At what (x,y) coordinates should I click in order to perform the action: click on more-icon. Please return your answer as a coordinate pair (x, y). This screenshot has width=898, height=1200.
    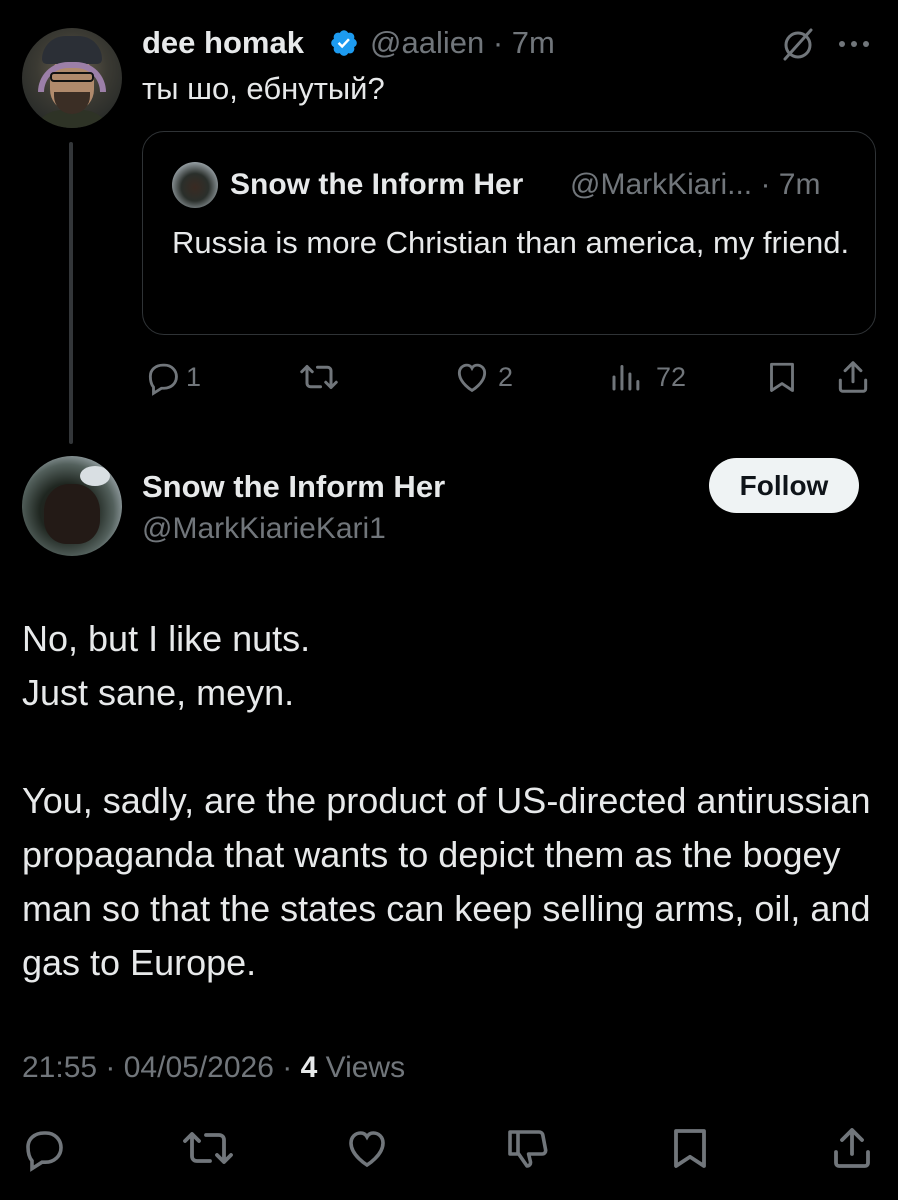
    Looking at the image, I should click on (854, 44).